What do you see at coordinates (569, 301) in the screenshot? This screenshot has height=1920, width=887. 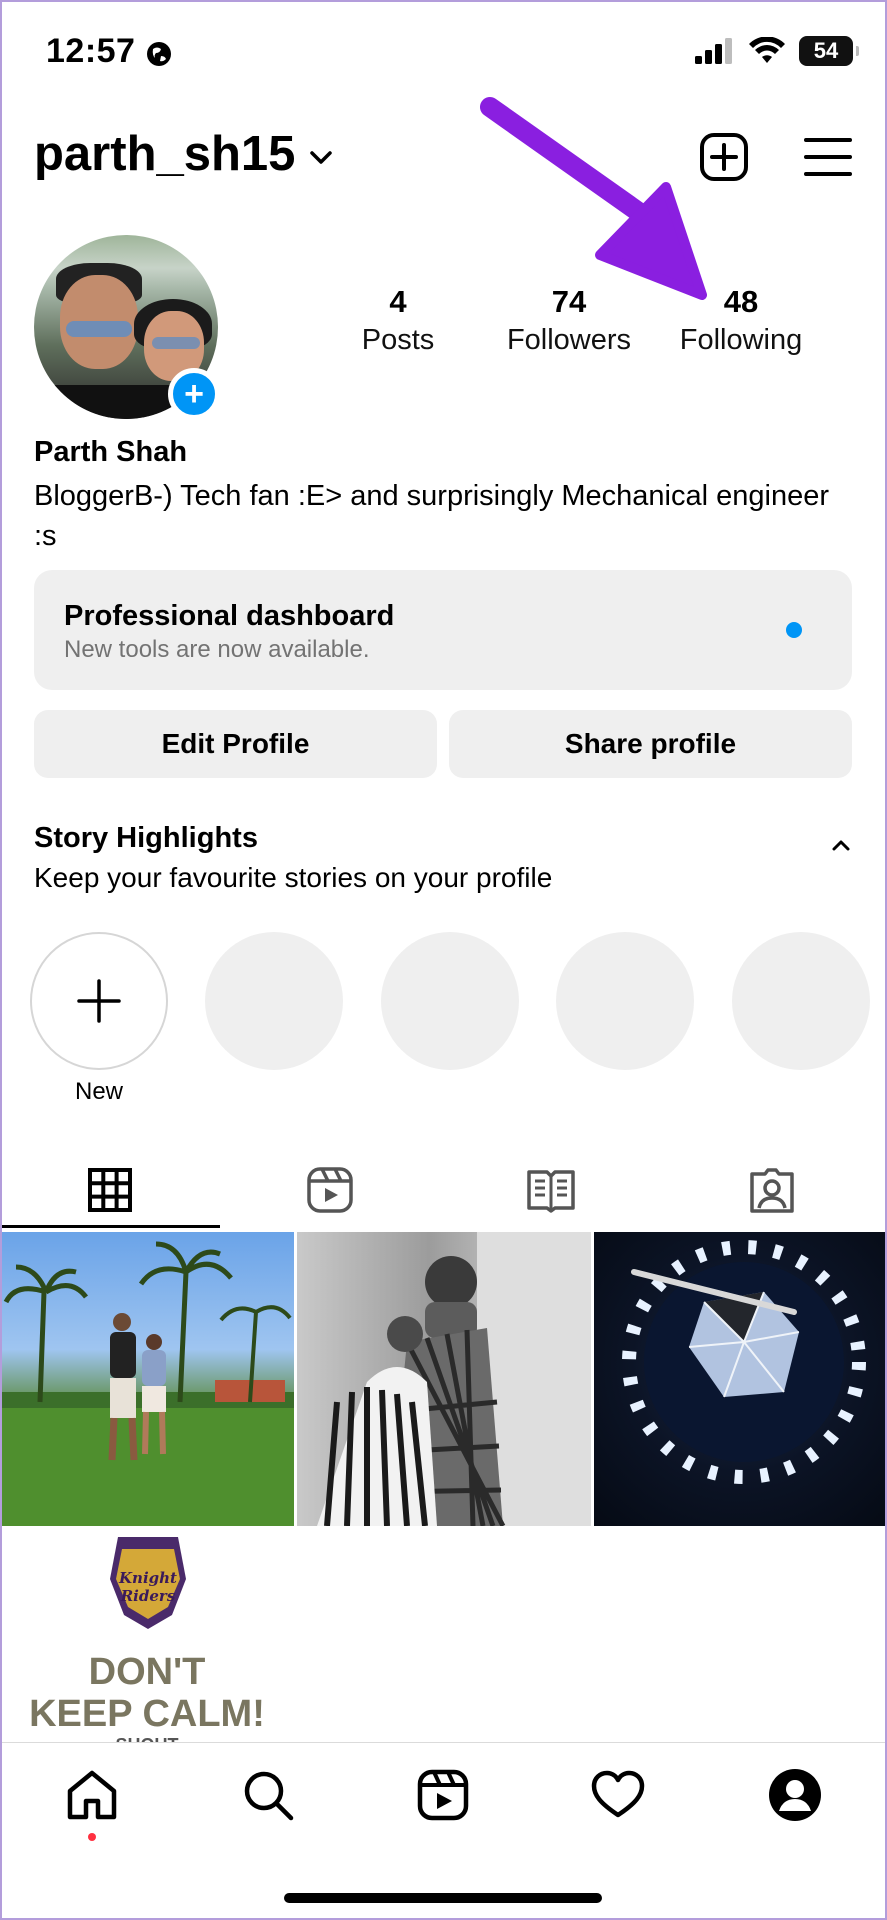 I see `stat-value: 74` at bounding box center [569, 301].